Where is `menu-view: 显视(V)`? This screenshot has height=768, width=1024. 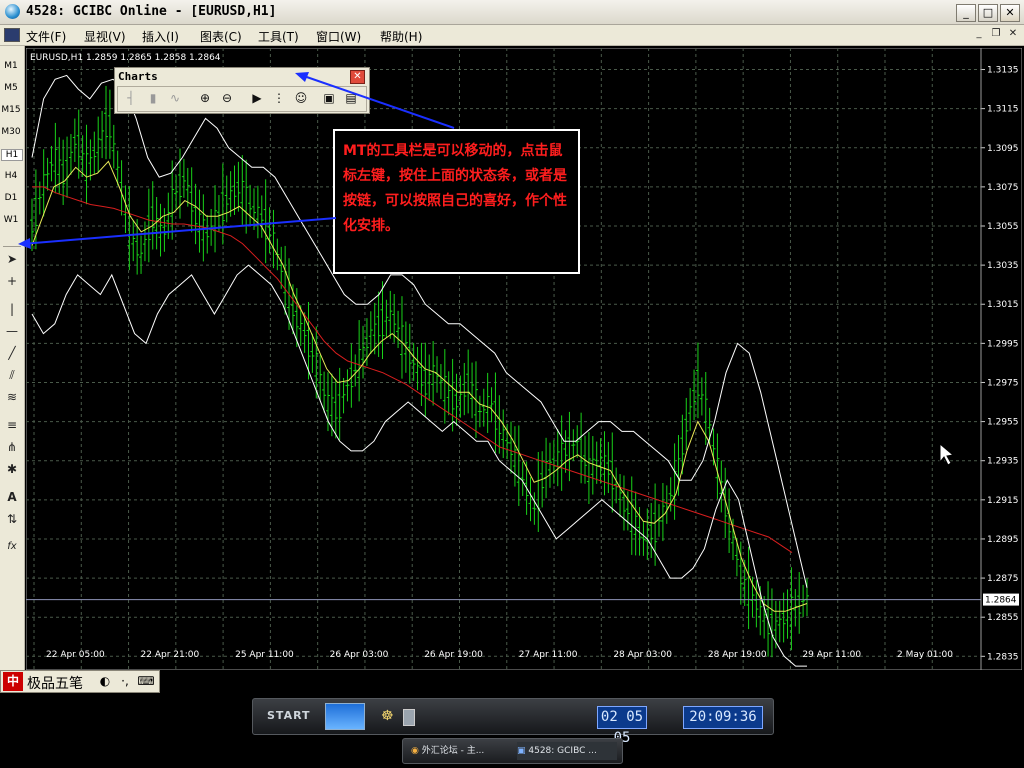
menu-view: 显视(V) is located at coordinates (105, 36).